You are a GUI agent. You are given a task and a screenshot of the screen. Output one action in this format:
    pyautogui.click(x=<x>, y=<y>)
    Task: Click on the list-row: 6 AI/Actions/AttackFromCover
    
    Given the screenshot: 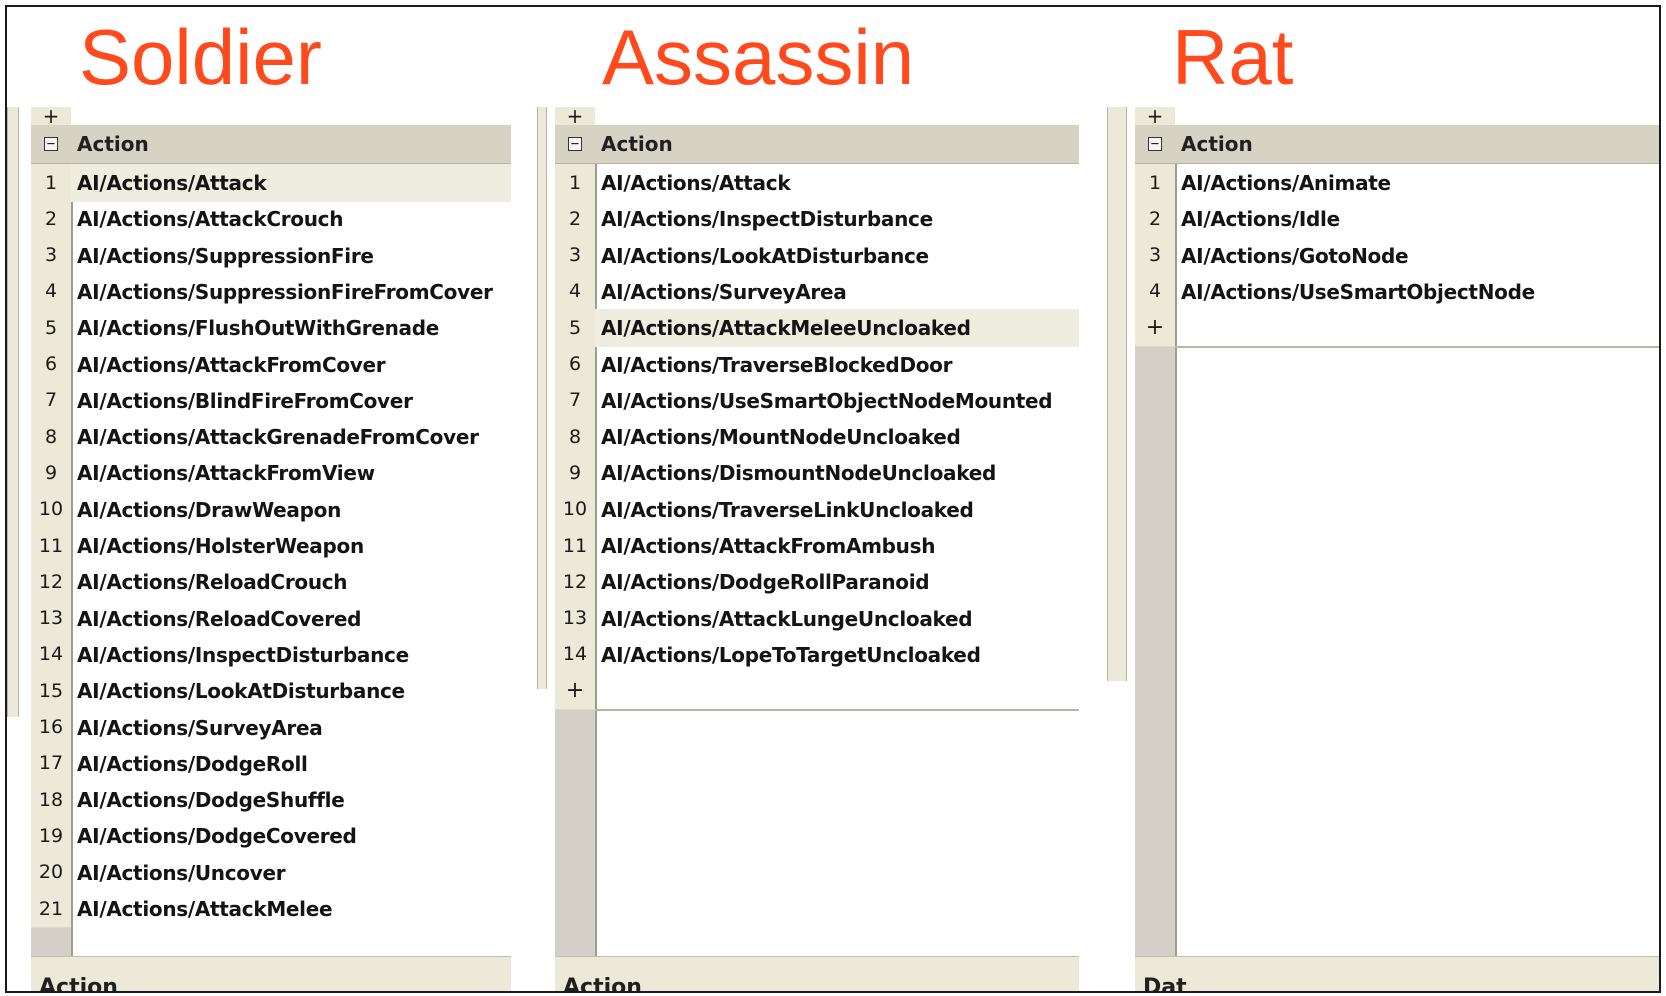 What is the action you would take?
    pyautogui.click(x=271, y=364)
    